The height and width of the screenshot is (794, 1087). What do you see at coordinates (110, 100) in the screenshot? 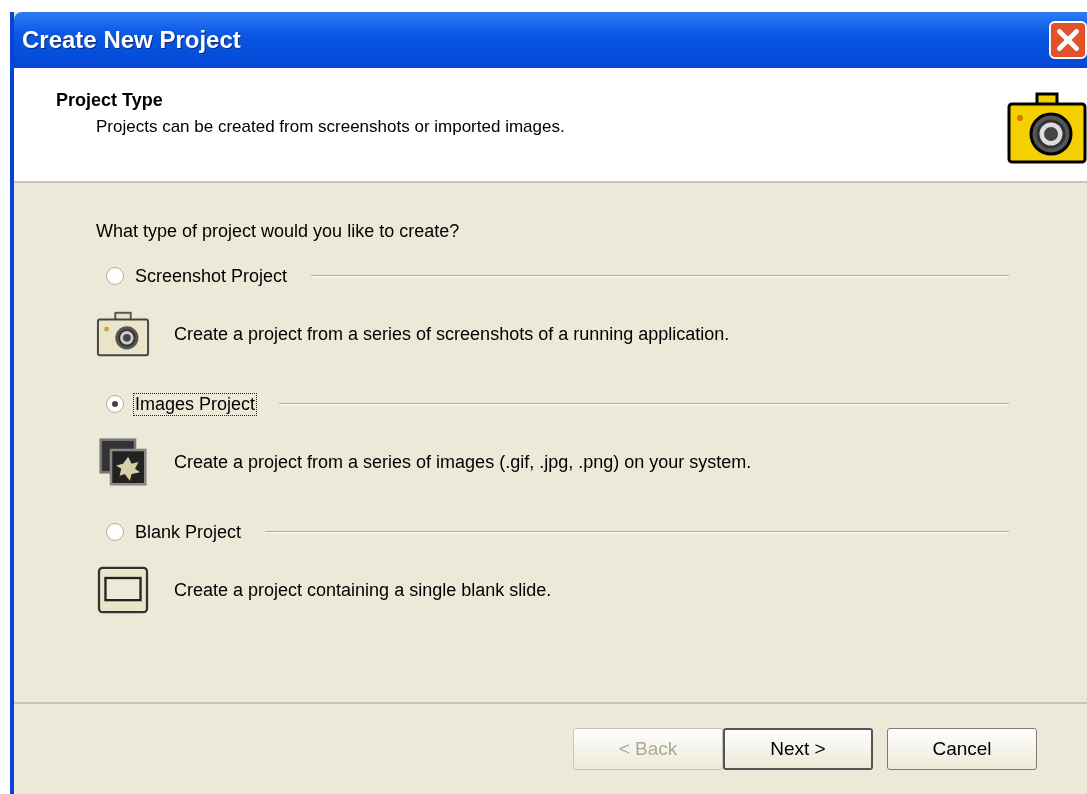
I see `page-title: Project Type` at bounding box center [110, 100].